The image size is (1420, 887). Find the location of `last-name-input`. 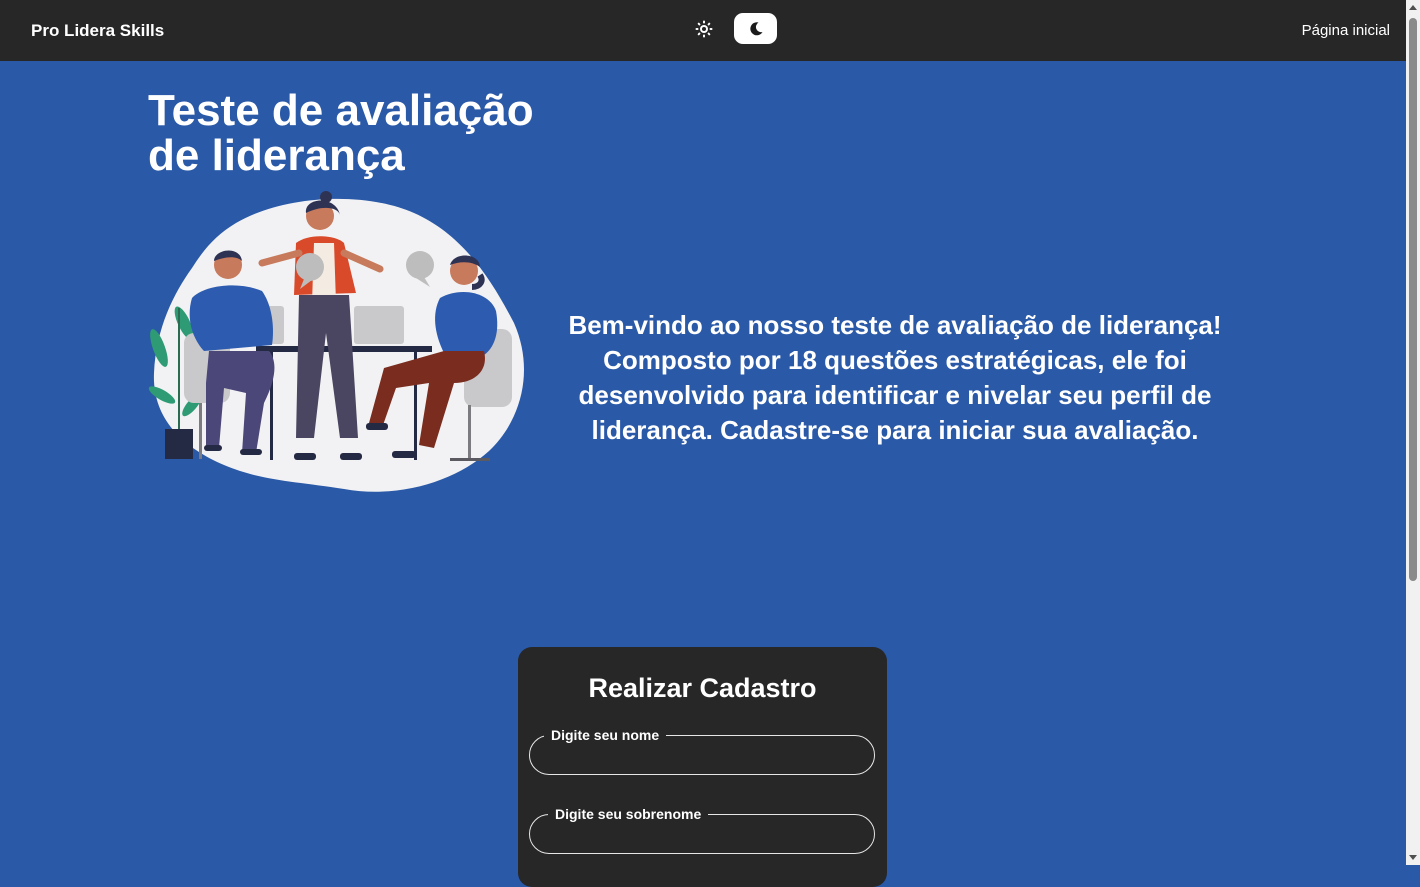

last-name-input is located at coordinates (703, 835).